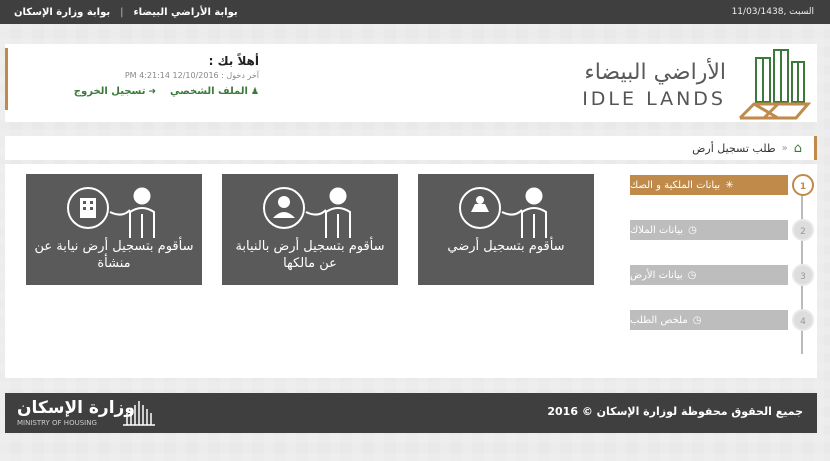 The width and height of the screenshot is (830, 461). Describe the element at coordinates (772, 12) in the screenshot. I see `current-date: السبت ,11/03/1438` at that location.